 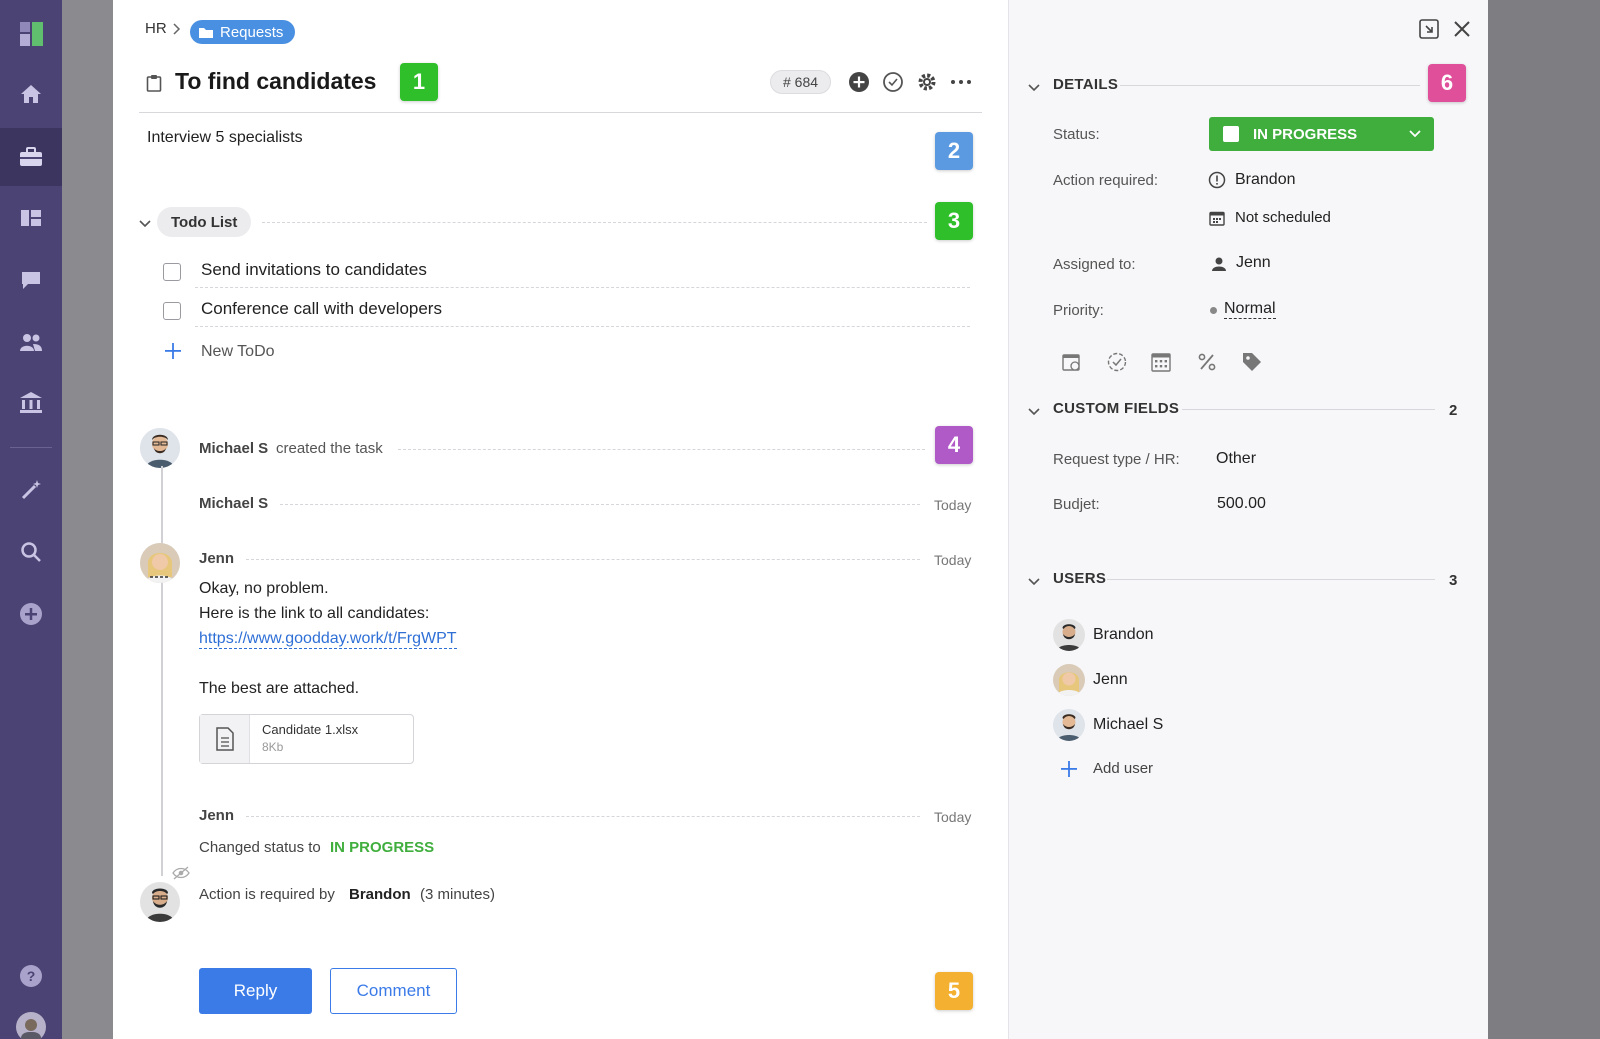 I want to click on user-avatar-icon, so click(x=31, y=1025).